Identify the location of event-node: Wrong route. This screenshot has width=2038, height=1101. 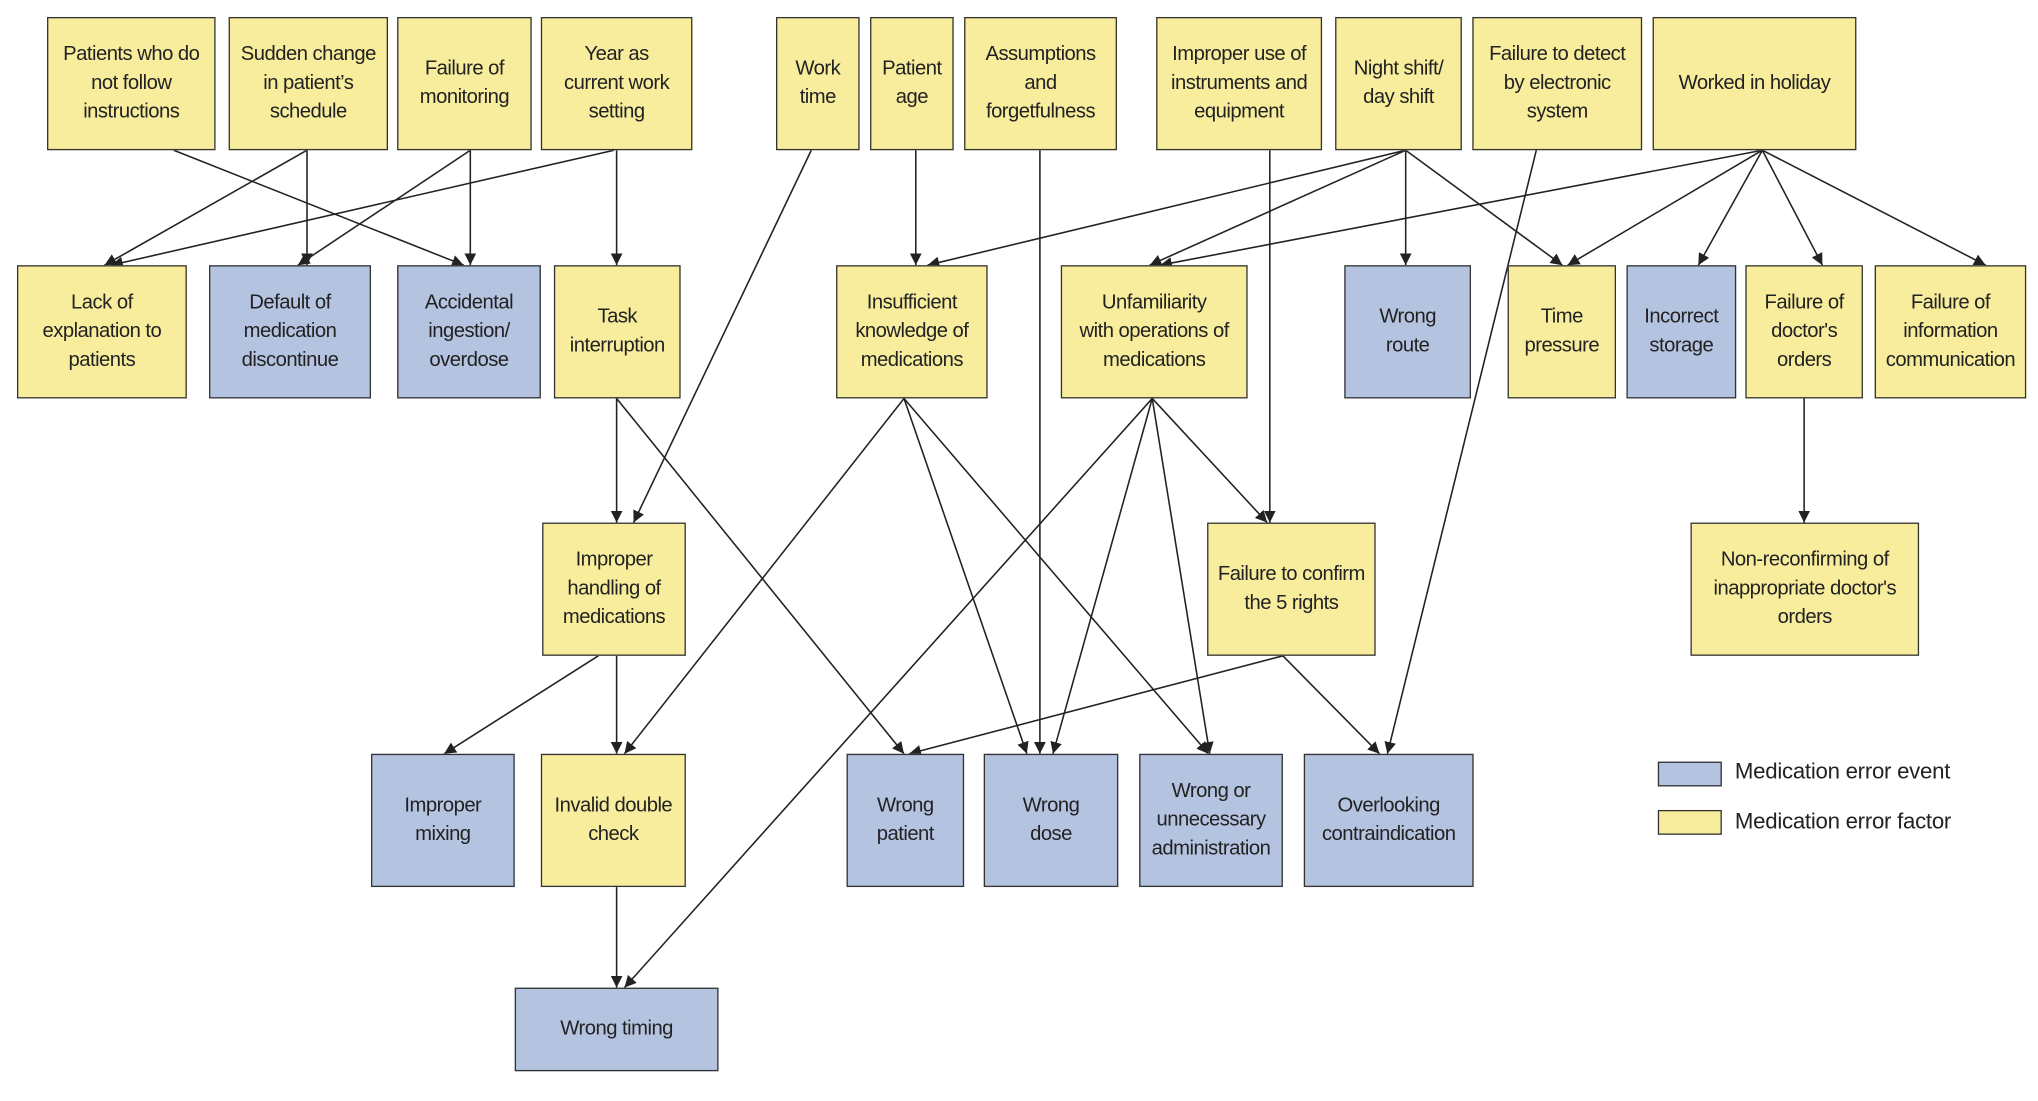
(1408, 332).